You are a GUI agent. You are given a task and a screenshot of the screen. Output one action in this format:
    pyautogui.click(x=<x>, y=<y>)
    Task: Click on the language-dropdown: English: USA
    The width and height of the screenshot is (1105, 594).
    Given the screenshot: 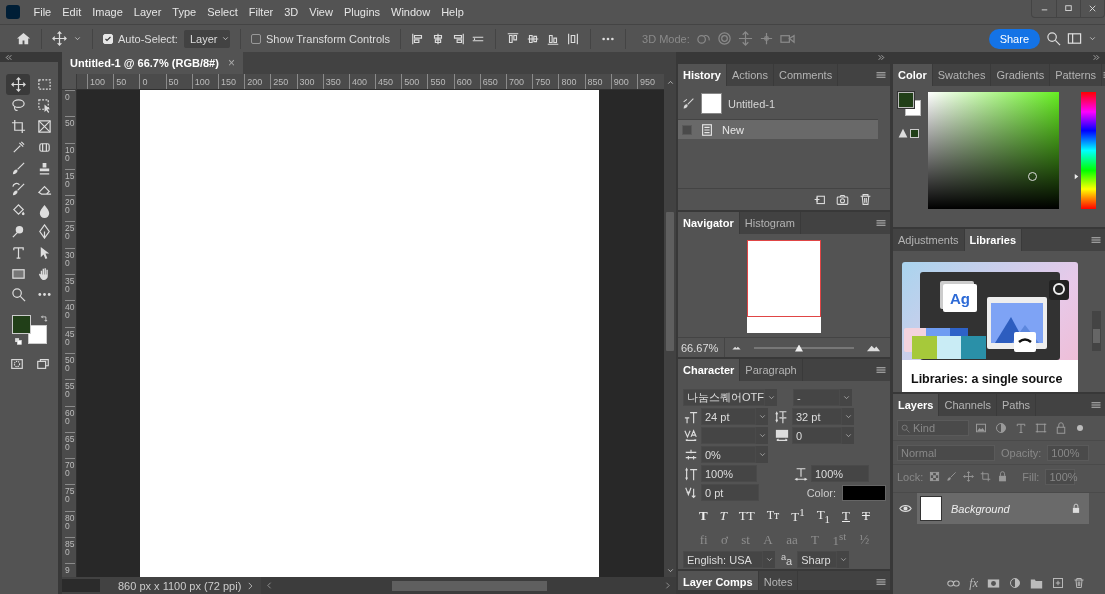 What is the action you would take?
    pyautogui.click(x=723, y=559)
    